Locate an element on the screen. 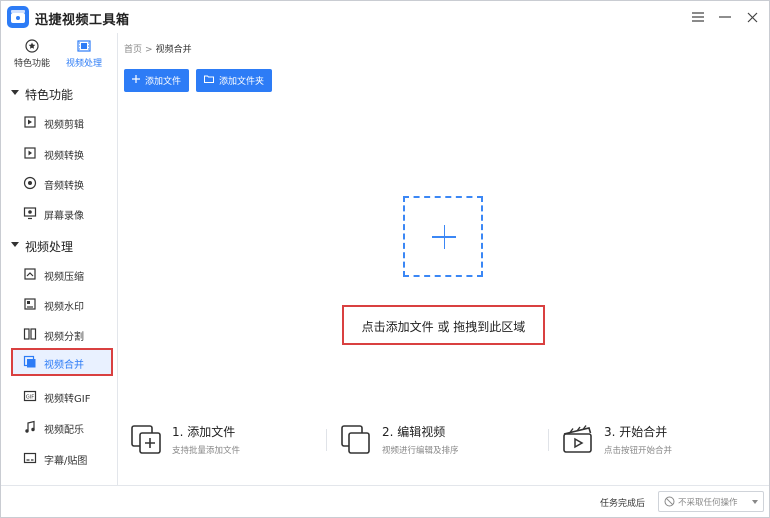 This screenshot has height=518, width=770. minimize-icon is located at coordinates (725, 17).